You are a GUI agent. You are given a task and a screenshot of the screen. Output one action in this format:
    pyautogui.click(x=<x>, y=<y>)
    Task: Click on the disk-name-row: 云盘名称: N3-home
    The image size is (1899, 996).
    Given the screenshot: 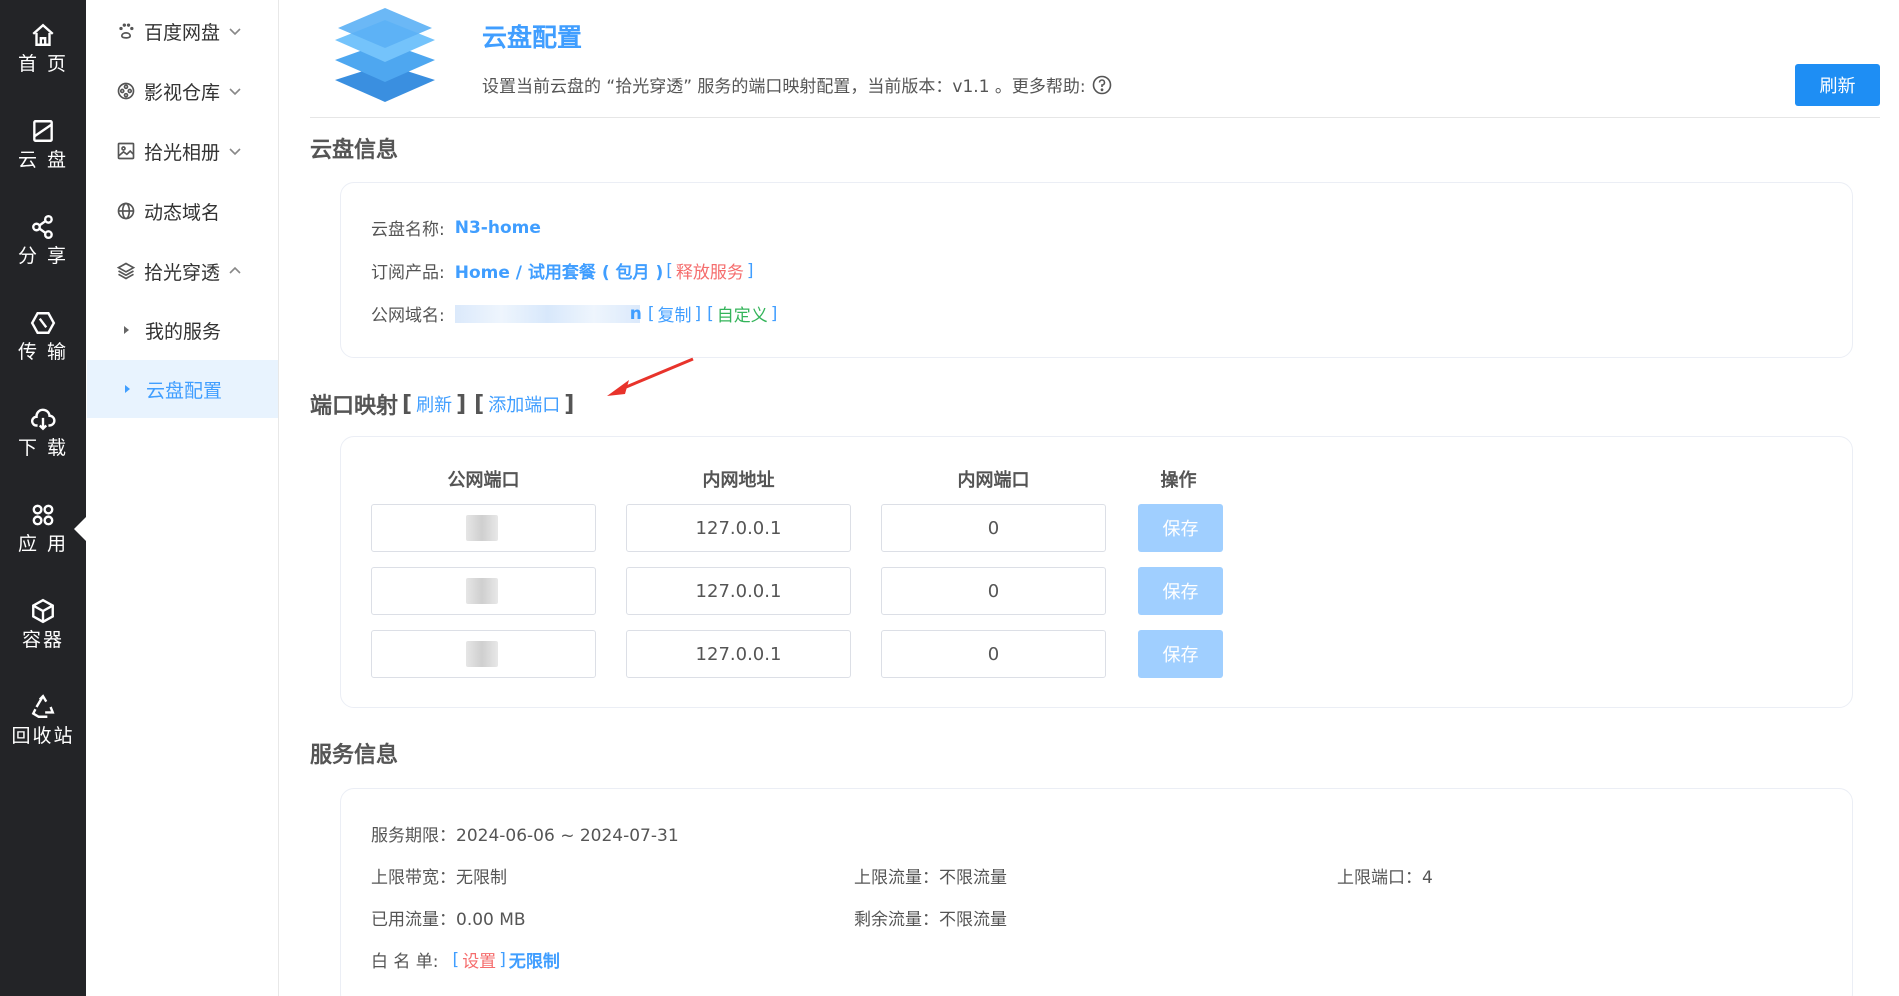 What is the action you would take?
    pyautogui.click(x=456, y=228)
    